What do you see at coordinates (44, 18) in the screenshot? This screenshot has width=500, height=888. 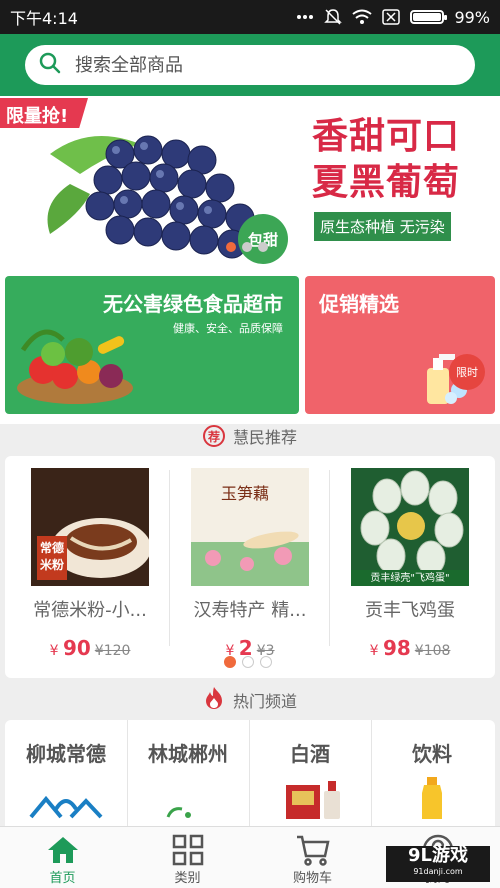 I see `status-time: 下午4:14` at bounding box center [44, 18].